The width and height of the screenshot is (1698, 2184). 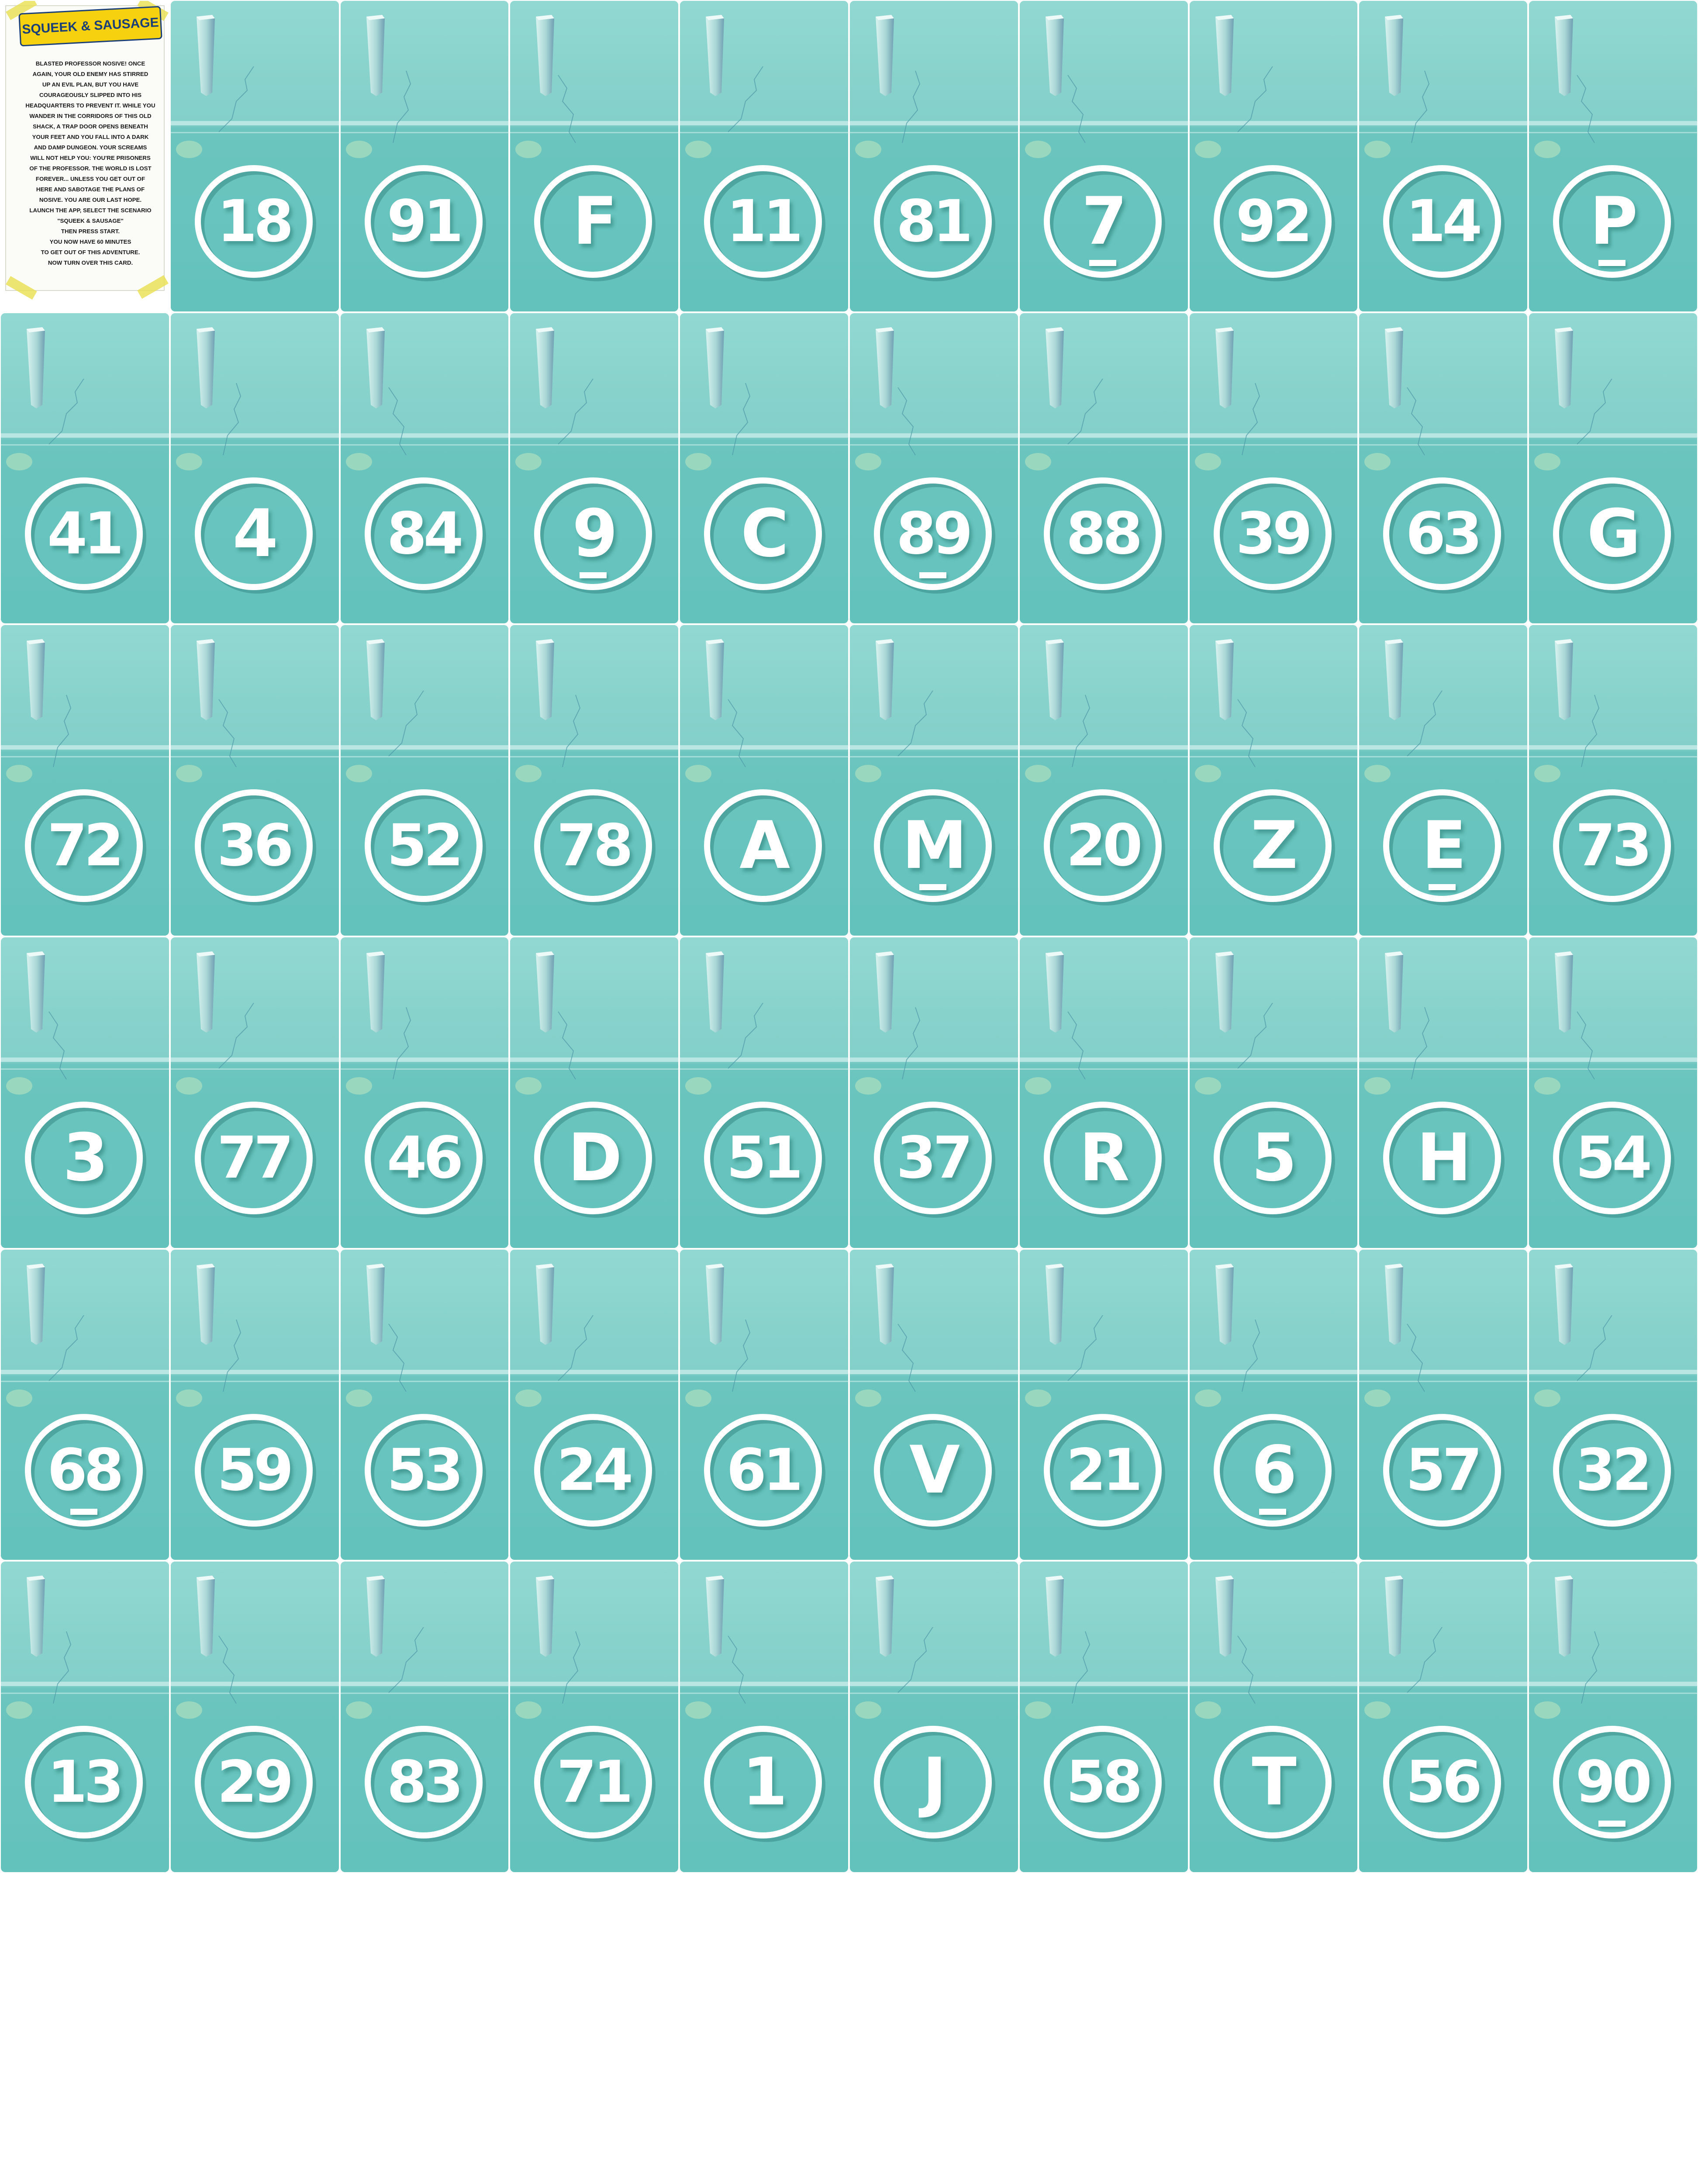 What do you see at coordinates (425, 1158) in the screenshot?
I see `card-label: 46` at bounding box center [425, 1158].